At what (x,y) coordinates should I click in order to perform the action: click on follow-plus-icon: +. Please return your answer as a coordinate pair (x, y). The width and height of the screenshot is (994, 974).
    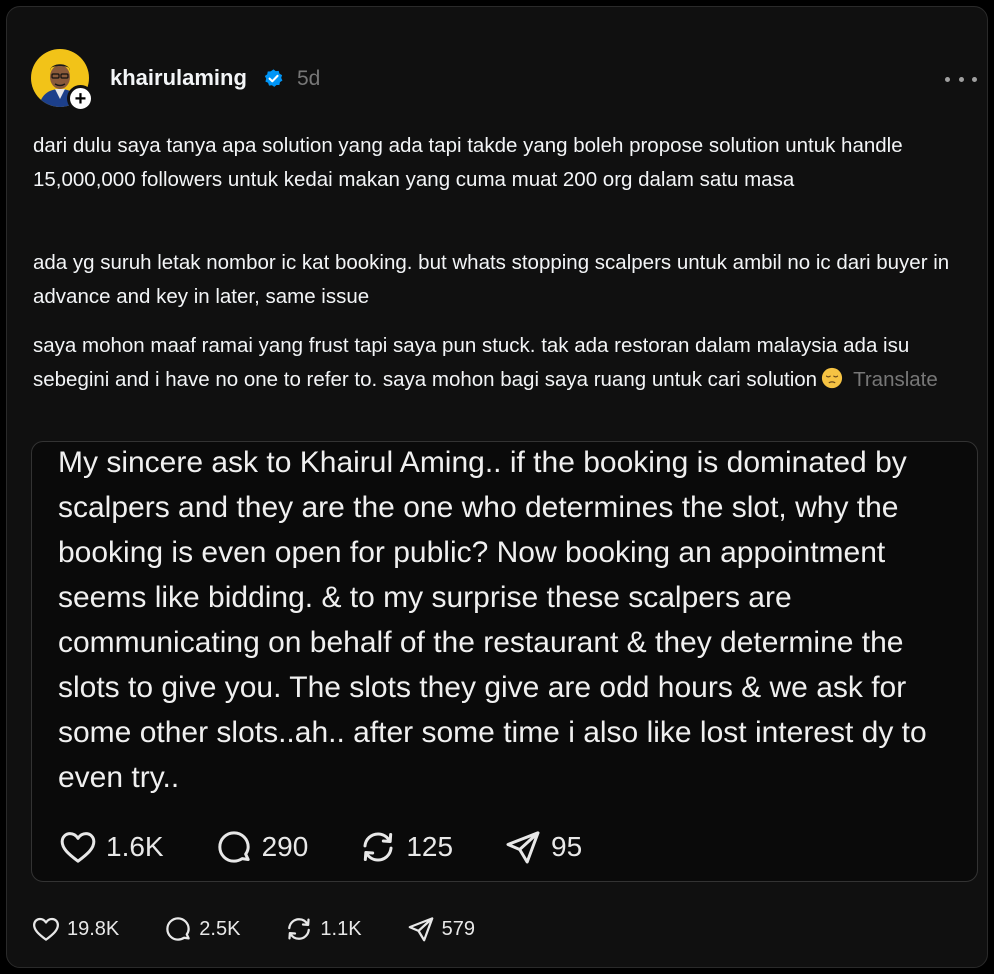
    Looking at the image, I should click on (80, 98).